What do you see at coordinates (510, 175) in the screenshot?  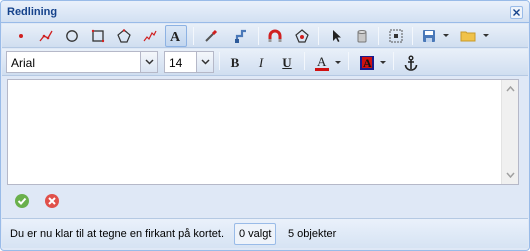 I see `scroll-down-icon` at bounding box center [510, 175].